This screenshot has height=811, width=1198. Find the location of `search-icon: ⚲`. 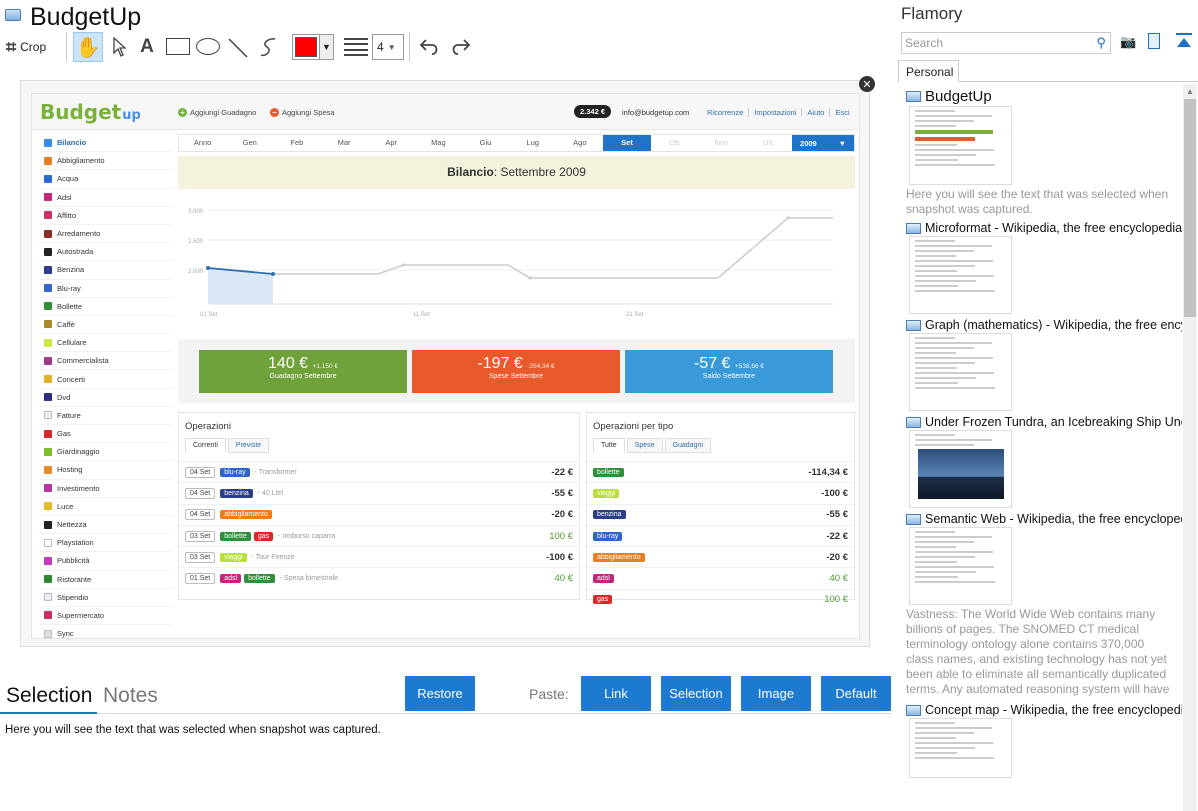

search-icon: ⚲ is located at coordinates (1101, 43).